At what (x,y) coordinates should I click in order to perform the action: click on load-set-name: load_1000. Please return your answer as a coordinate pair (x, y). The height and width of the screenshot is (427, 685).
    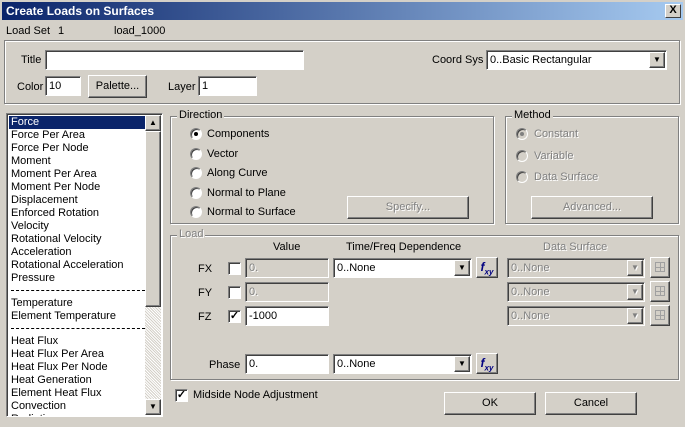
    Looking at the image, I should click on (140, 31).